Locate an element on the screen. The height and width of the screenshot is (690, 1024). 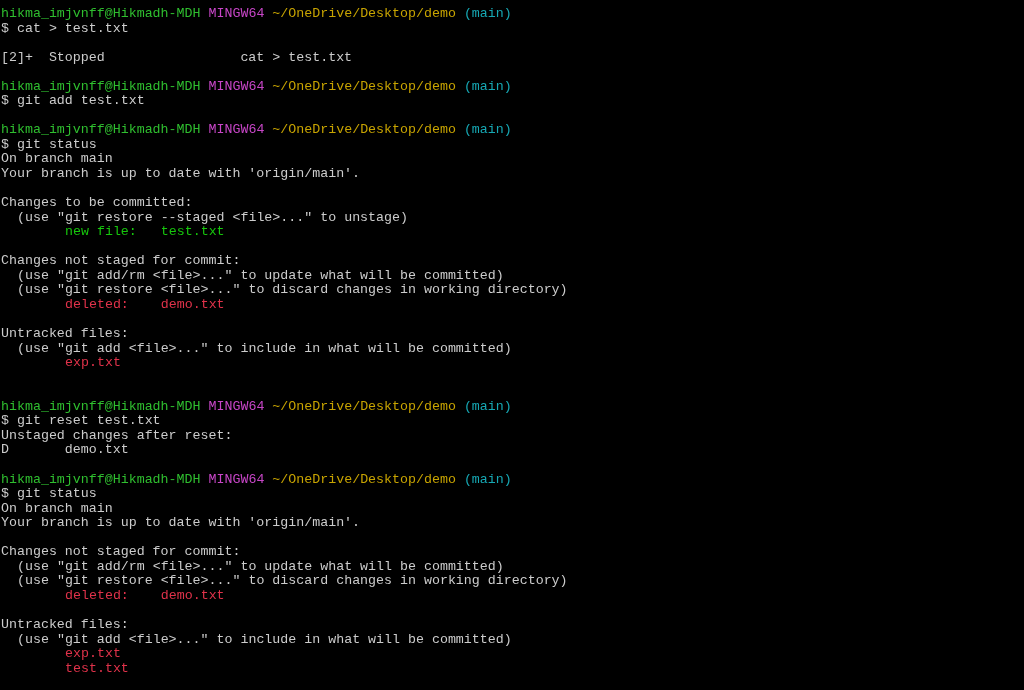
command-line: $ cat > test.txt is located at coordinates (65, 29).